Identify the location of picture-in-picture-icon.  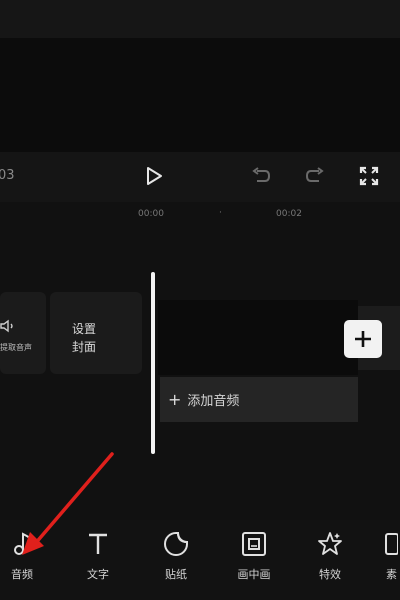
(254, 544).